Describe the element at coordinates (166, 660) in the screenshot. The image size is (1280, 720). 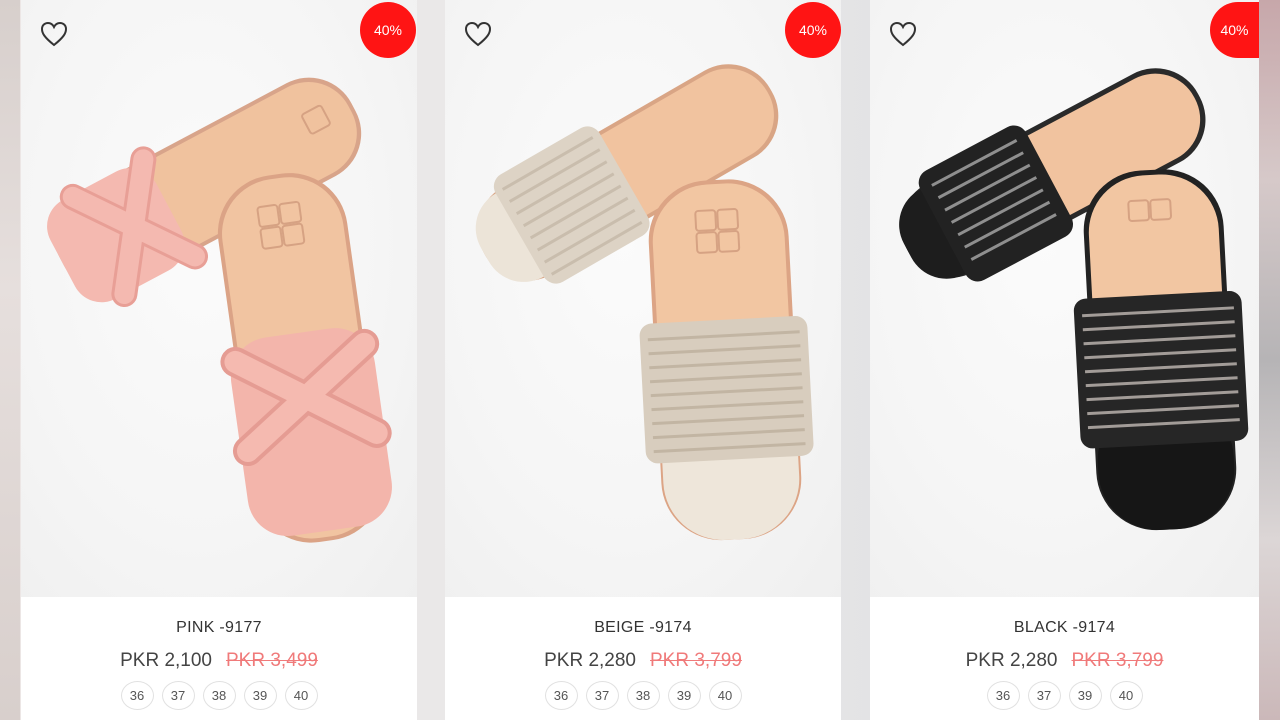
I see `sale-price: PKR 2,100` at that location.